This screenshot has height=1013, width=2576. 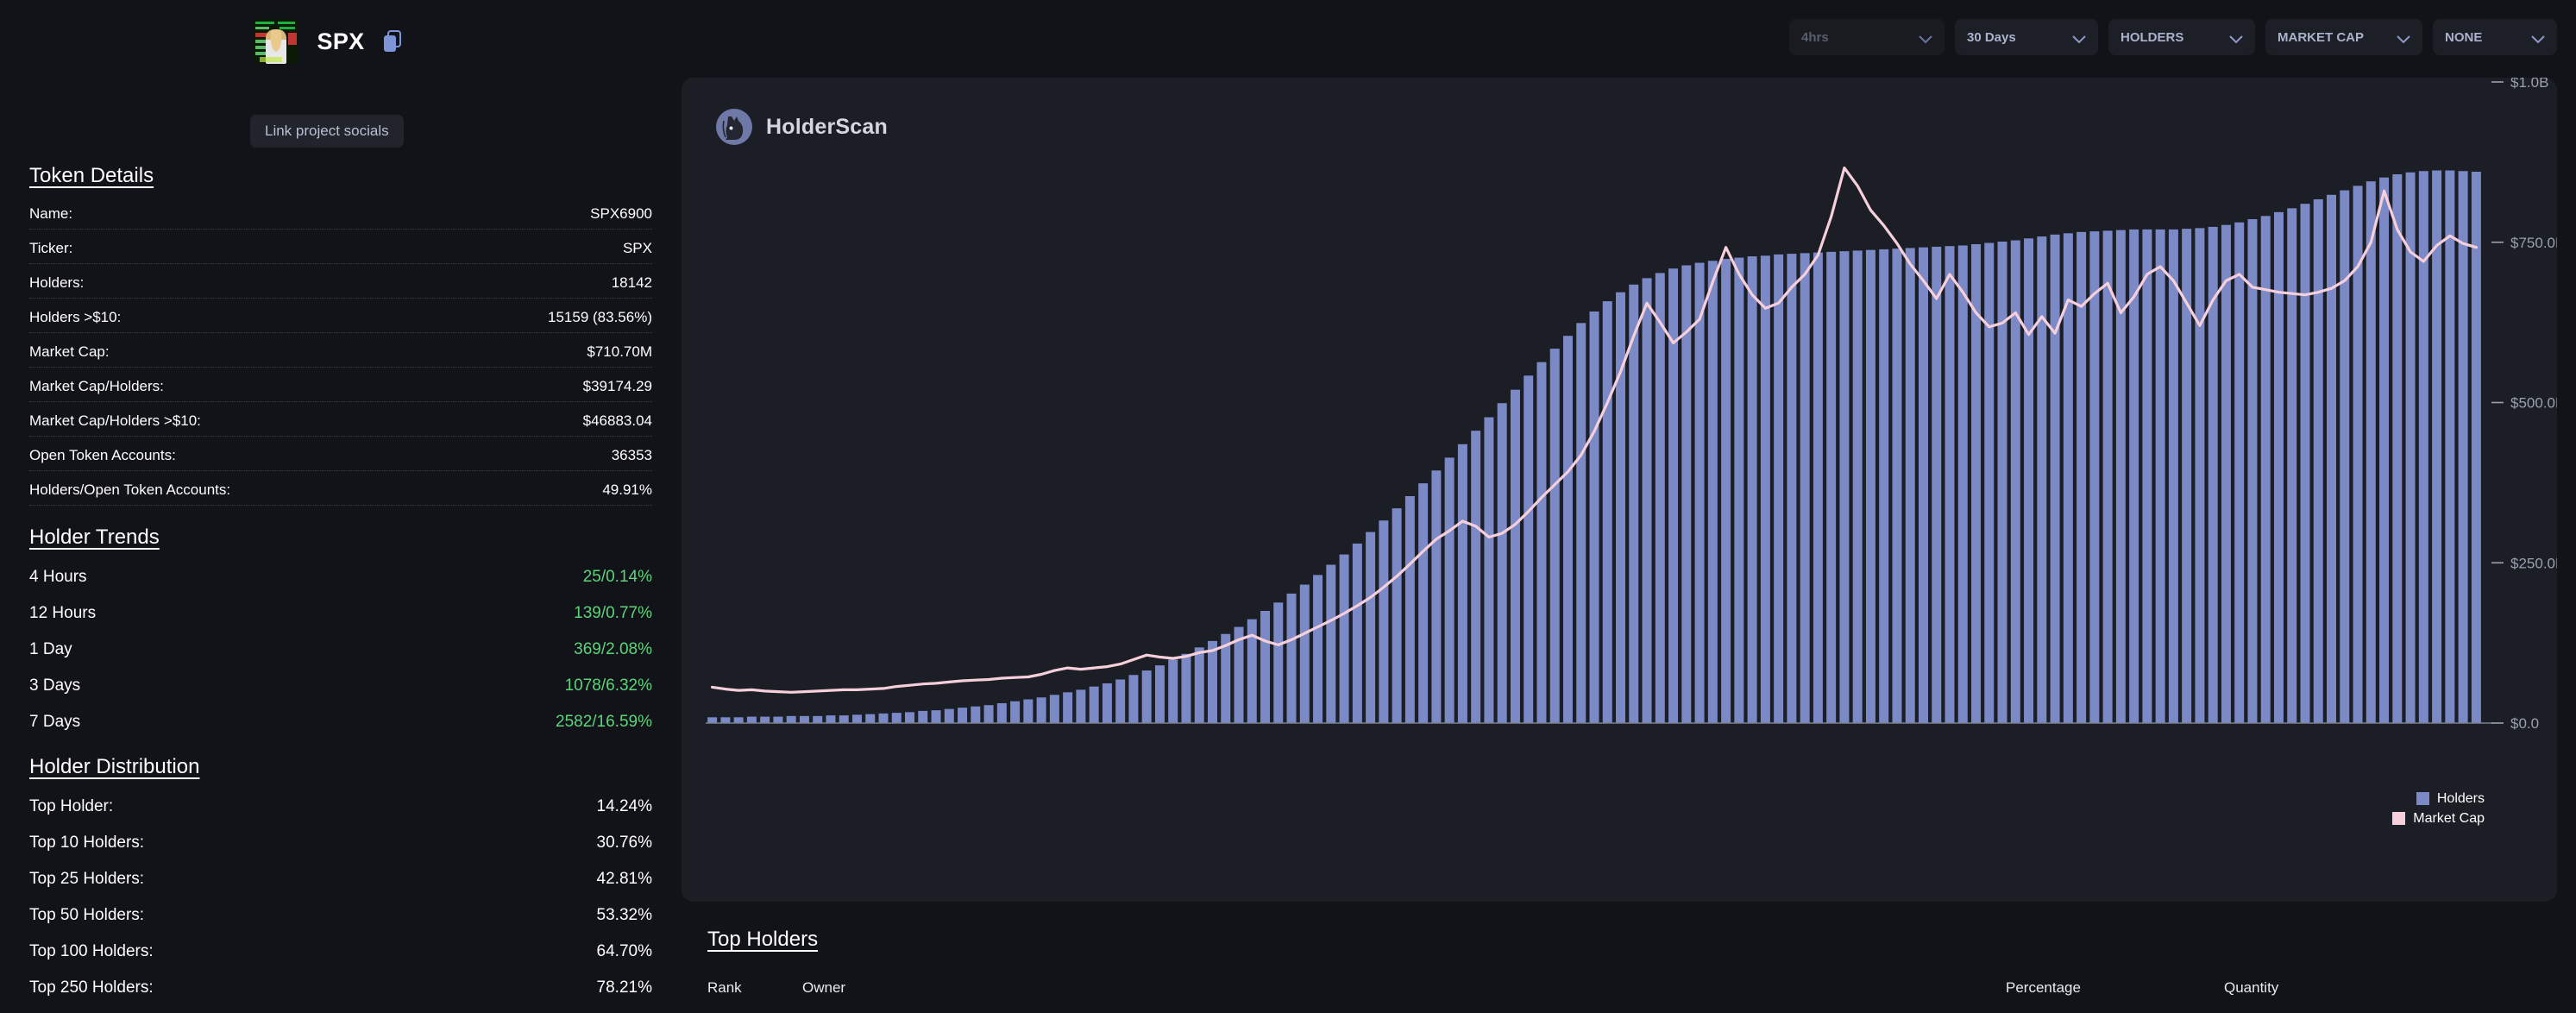 What do you see at coordinates (2181, 37) in the screenshot?
I see `filter-metric-primary: HOLDERS` at bounding box center [2181, 37].